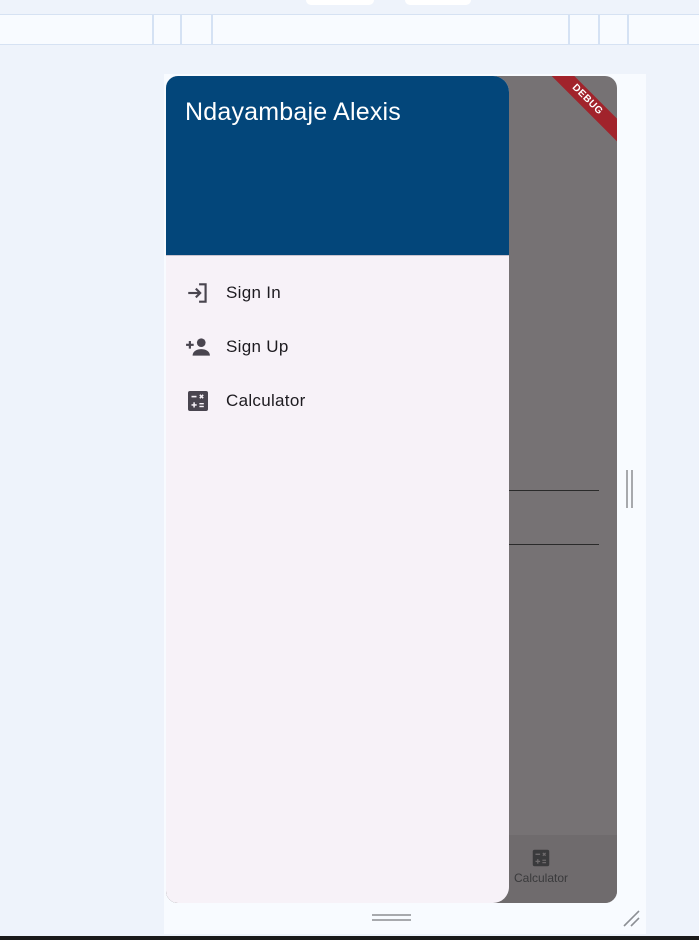  I want to click on login-icon, so click(198, 293).